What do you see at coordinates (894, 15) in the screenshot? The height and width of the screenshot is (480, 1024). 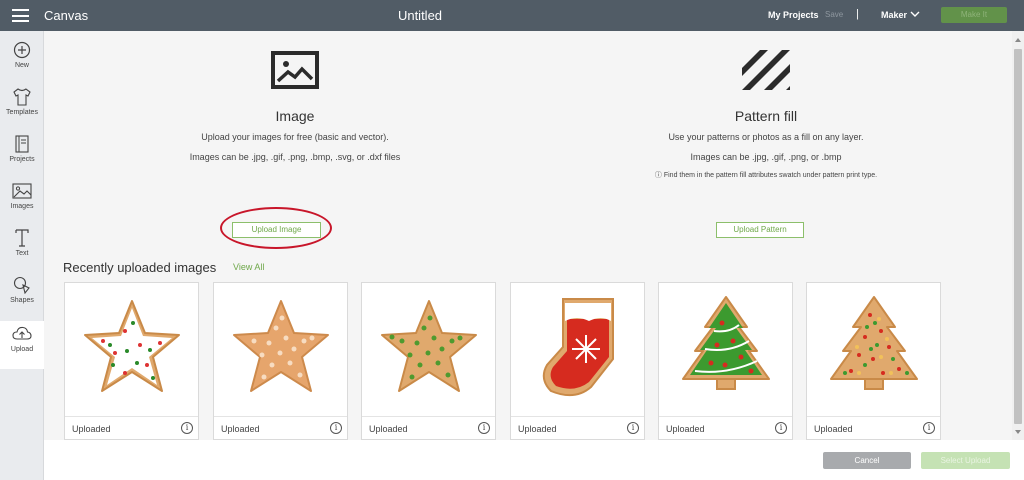 I see `machine-select: Maker` at bounding box center [894, 15].